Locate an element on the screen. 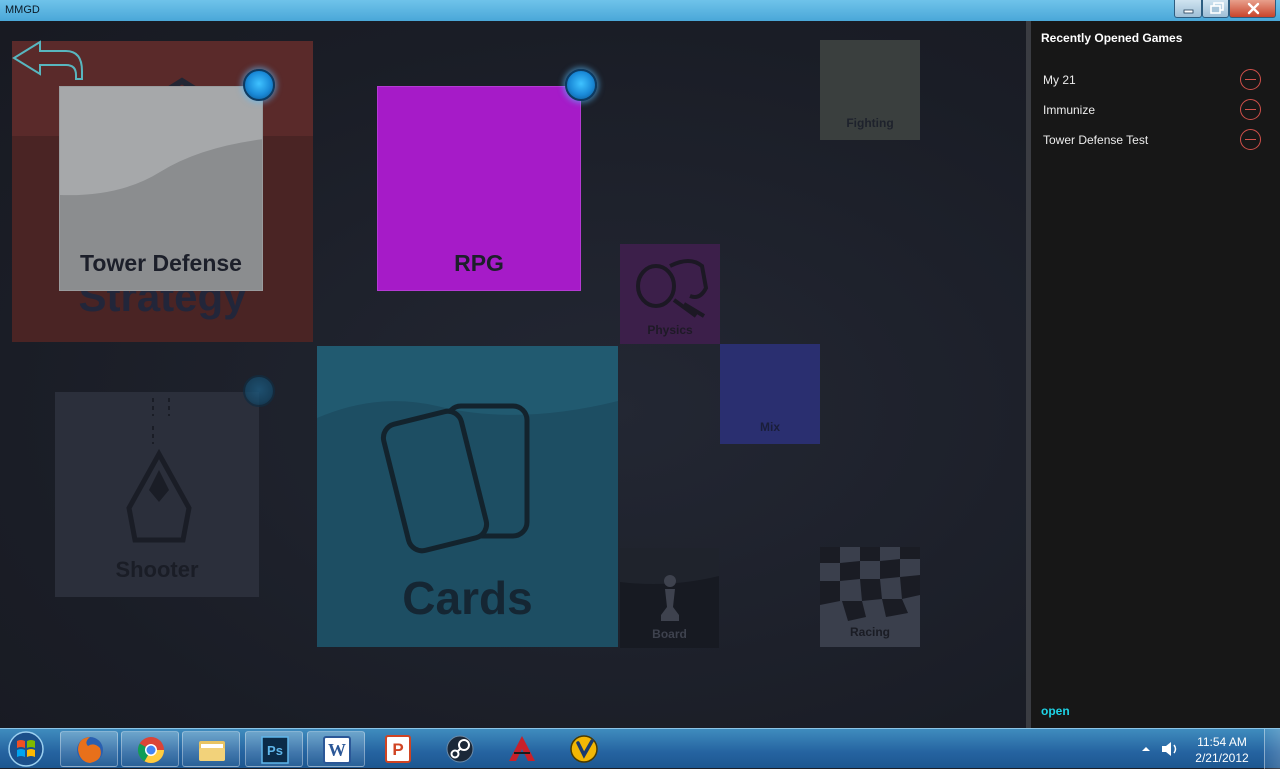 The image size is (1280, 769). selected-indicator-shooter is located at coordinates (259, 391).